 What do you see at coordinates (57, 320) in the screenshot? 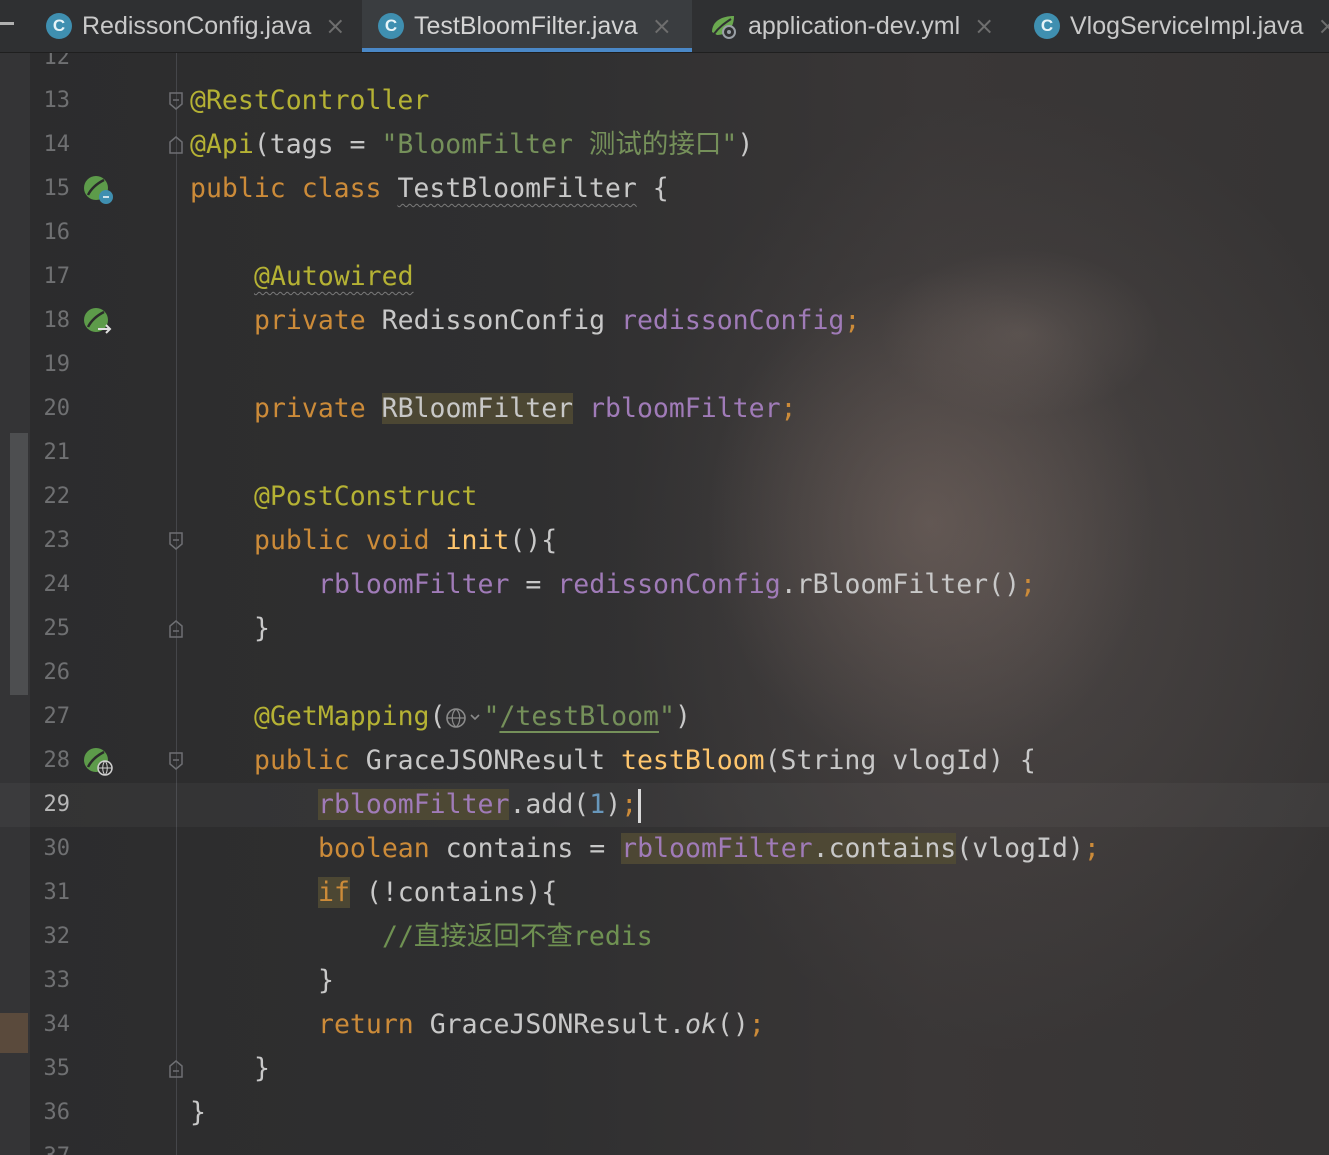
I see `line-number: 18` at bounding box center [57, 320].